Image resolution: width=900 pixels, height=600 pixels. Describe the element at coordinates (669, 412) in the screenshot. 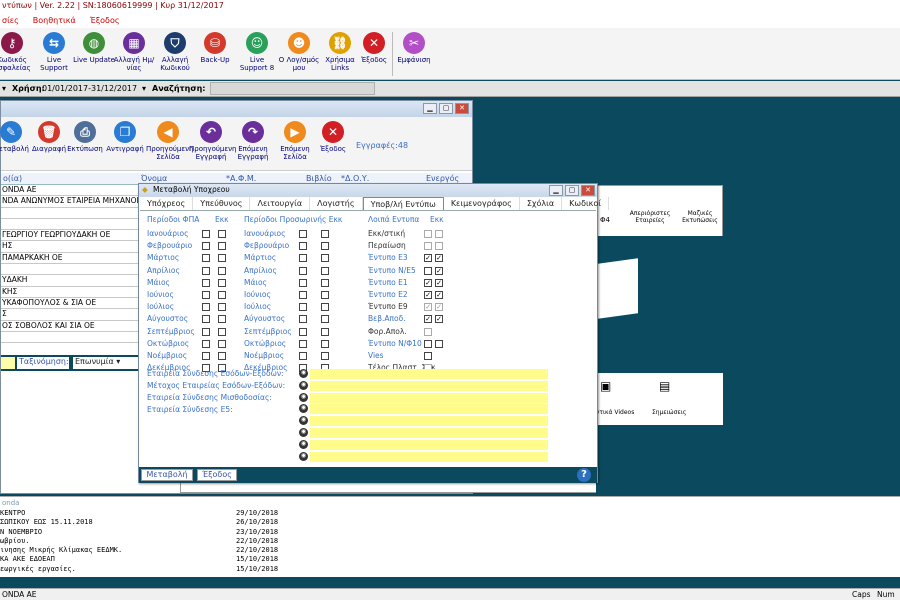

I see `feature-item: Σημειώσεις` at that location.